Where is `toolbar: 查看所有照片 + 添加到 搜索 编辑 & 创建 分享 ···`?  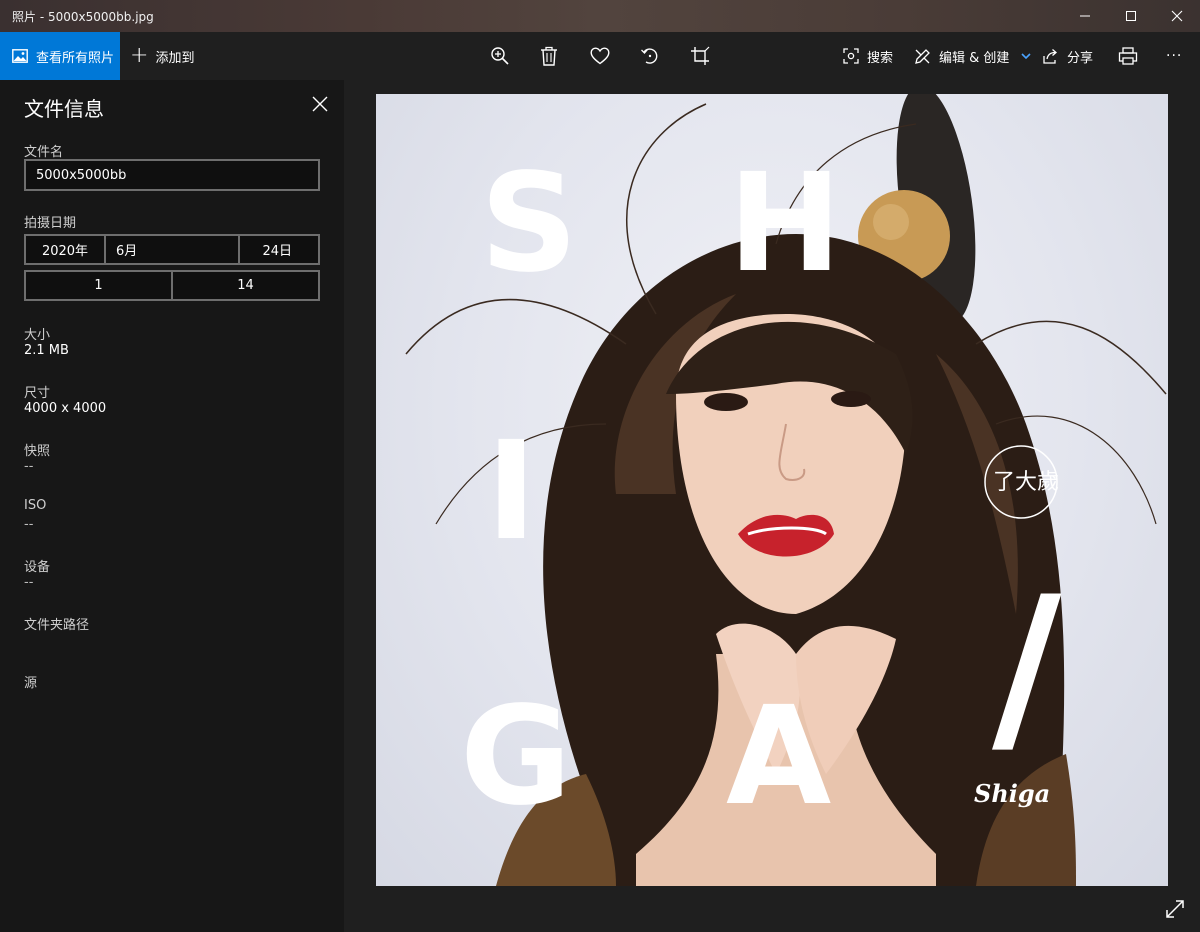 toolbar: 查看所有照片 + 添加到 搜索 编辑 & 创建 分享 ··· is located at coordinates (600, 56).